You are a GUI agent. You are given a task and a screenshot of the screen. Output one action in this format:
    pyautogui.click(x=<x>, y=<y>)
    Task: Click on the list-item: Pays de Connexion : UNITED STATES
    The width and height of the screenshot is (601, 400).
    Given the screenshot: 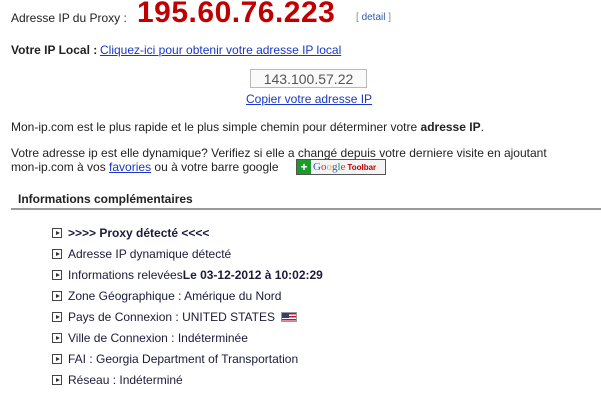 What is the action you would take?
    pyautogui.click(x=187, y=316)
    